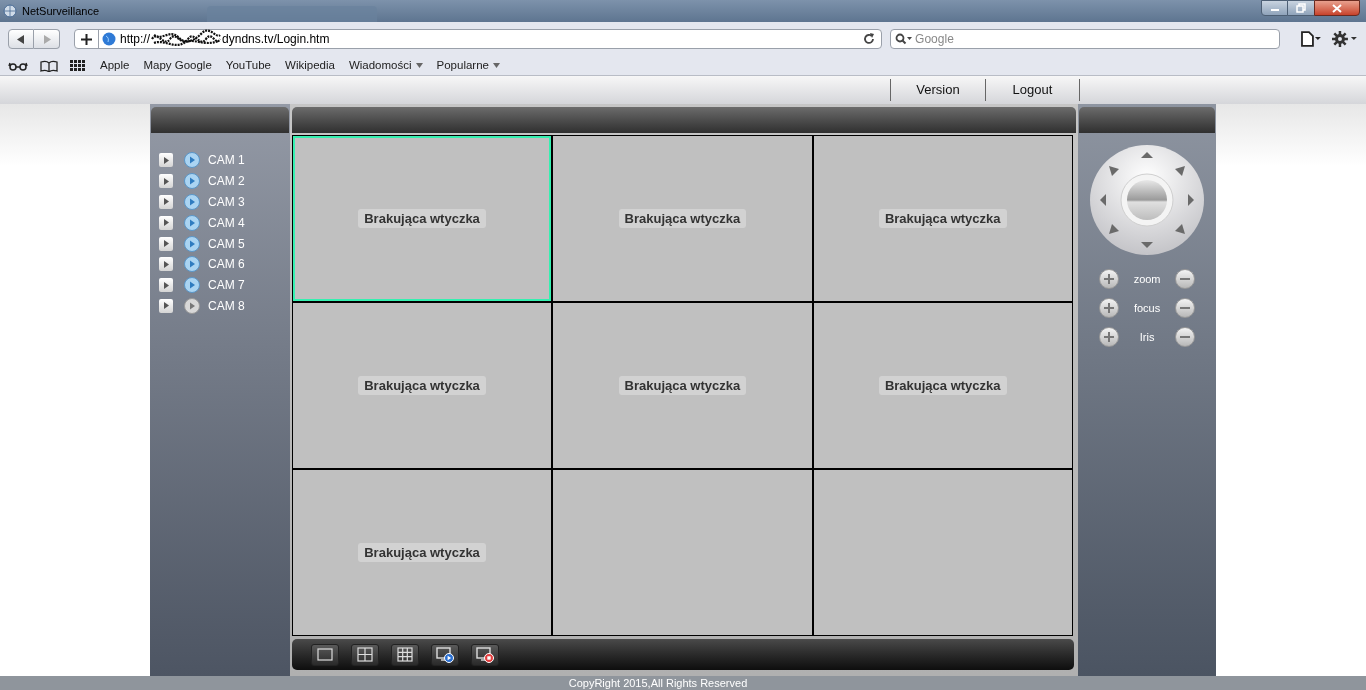  What do you see at coordinates (226, 243) in the screenshot?
I see `camera-item: CAM 5` at bounding box center [226, 243].